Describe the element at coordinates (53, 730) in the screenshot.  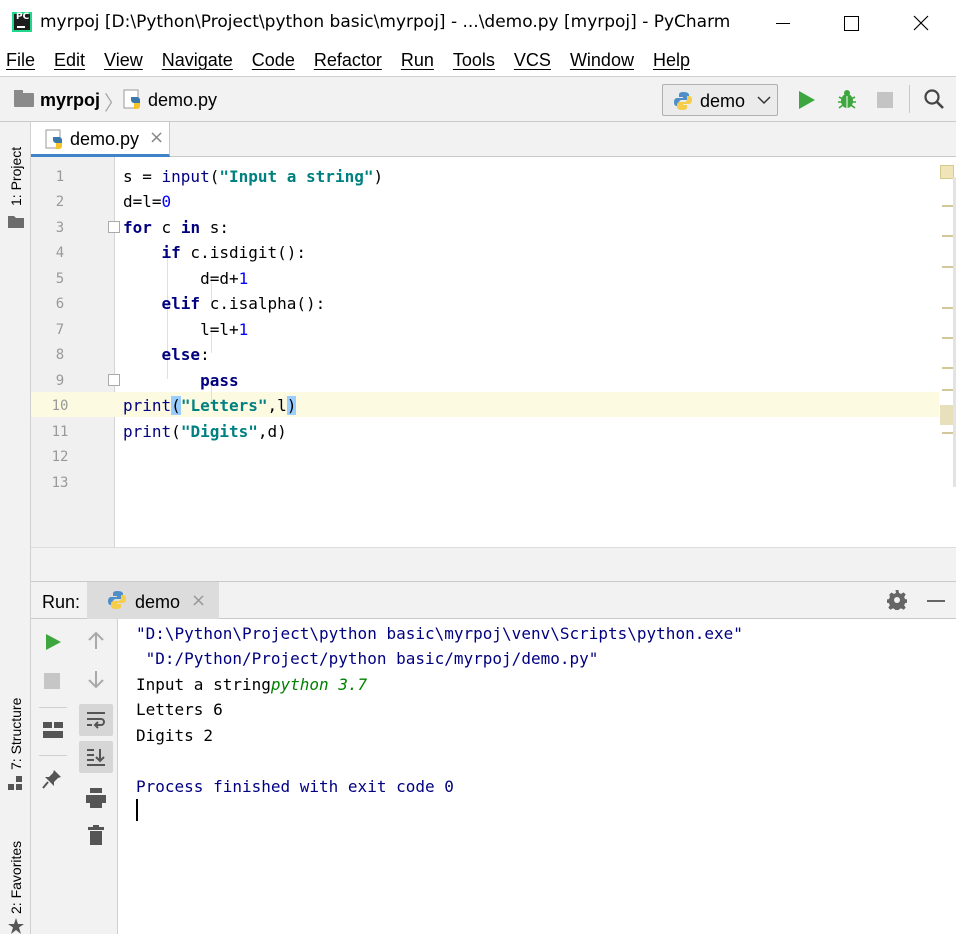
I see `layout-icon` at that location.